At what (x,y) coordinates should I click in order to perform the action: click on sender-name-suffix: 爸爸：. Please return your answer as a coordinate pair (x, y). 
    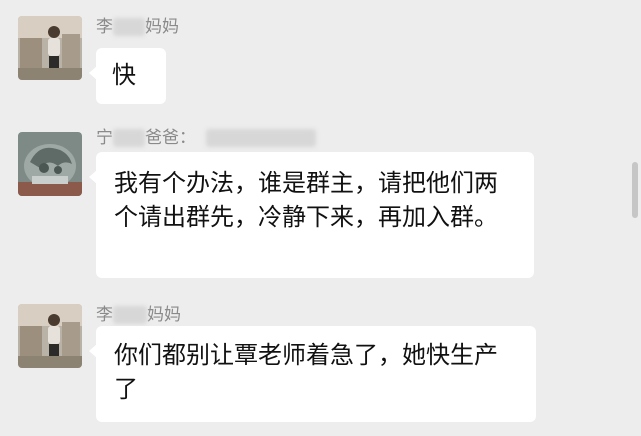
    Looking at the image, I should click on (170, 138).